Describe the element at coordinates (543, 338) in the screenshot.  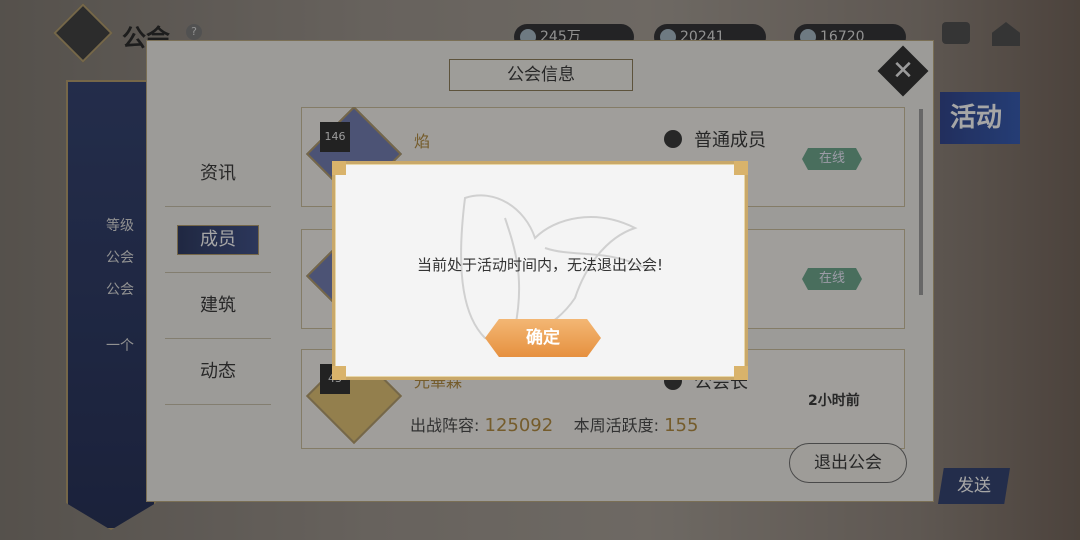
I see `confirm-button: 确定` at that location.